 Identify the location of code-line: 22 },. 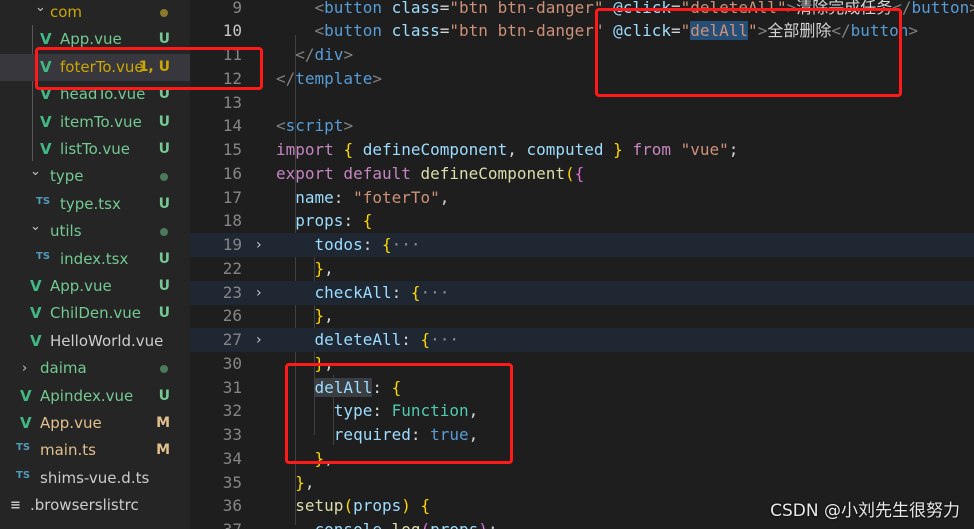
(582, 269).